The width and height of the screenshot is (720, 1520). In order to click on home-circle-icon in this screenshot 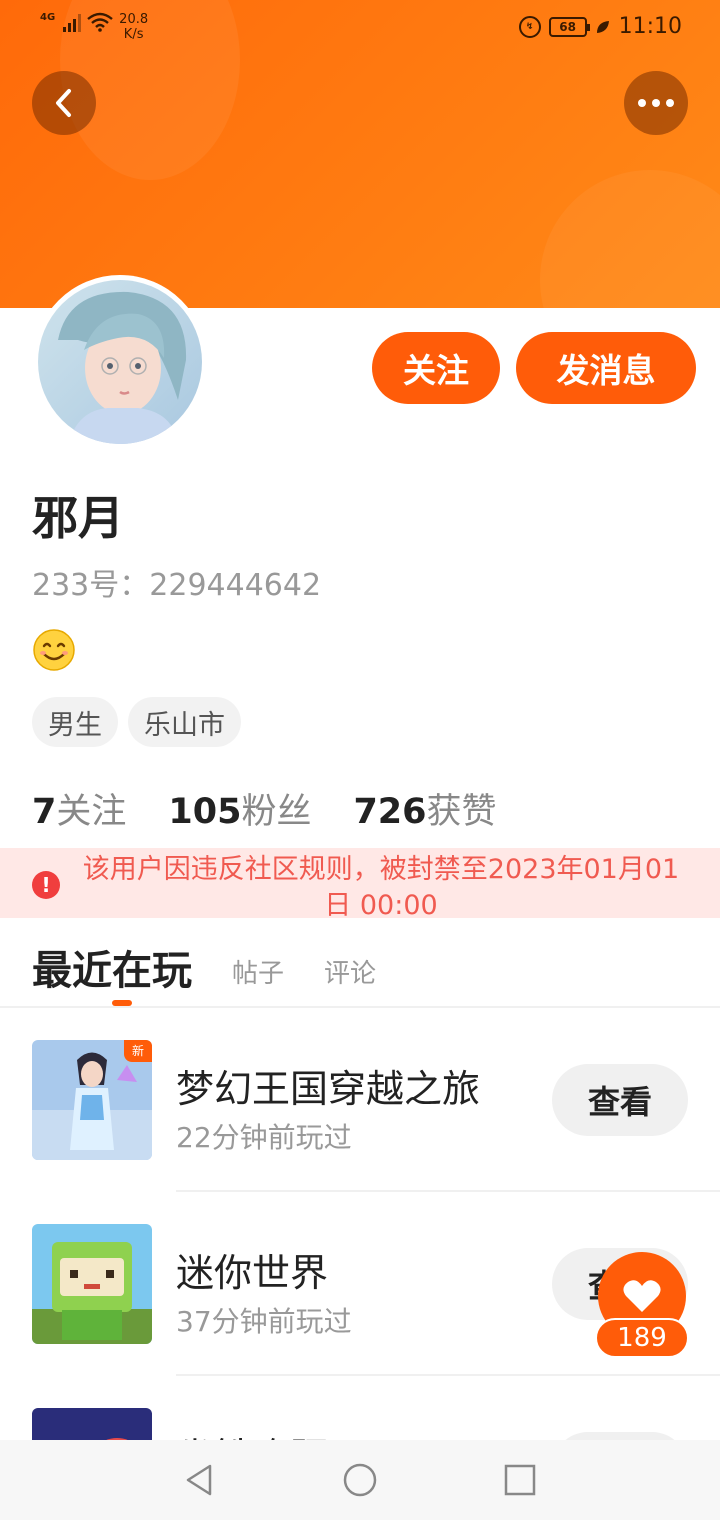, I will do `click(360, 1480)`.